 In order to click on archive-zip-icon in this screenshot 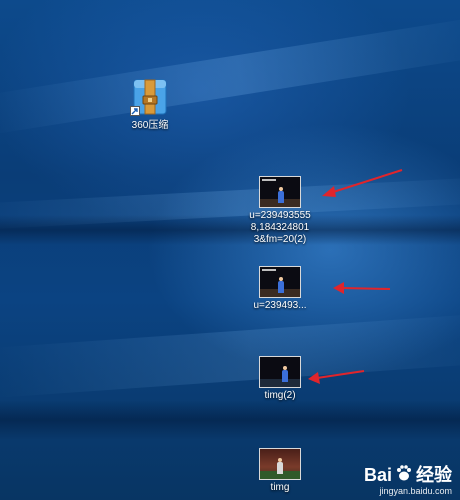, I will do `click(150, 97)`.